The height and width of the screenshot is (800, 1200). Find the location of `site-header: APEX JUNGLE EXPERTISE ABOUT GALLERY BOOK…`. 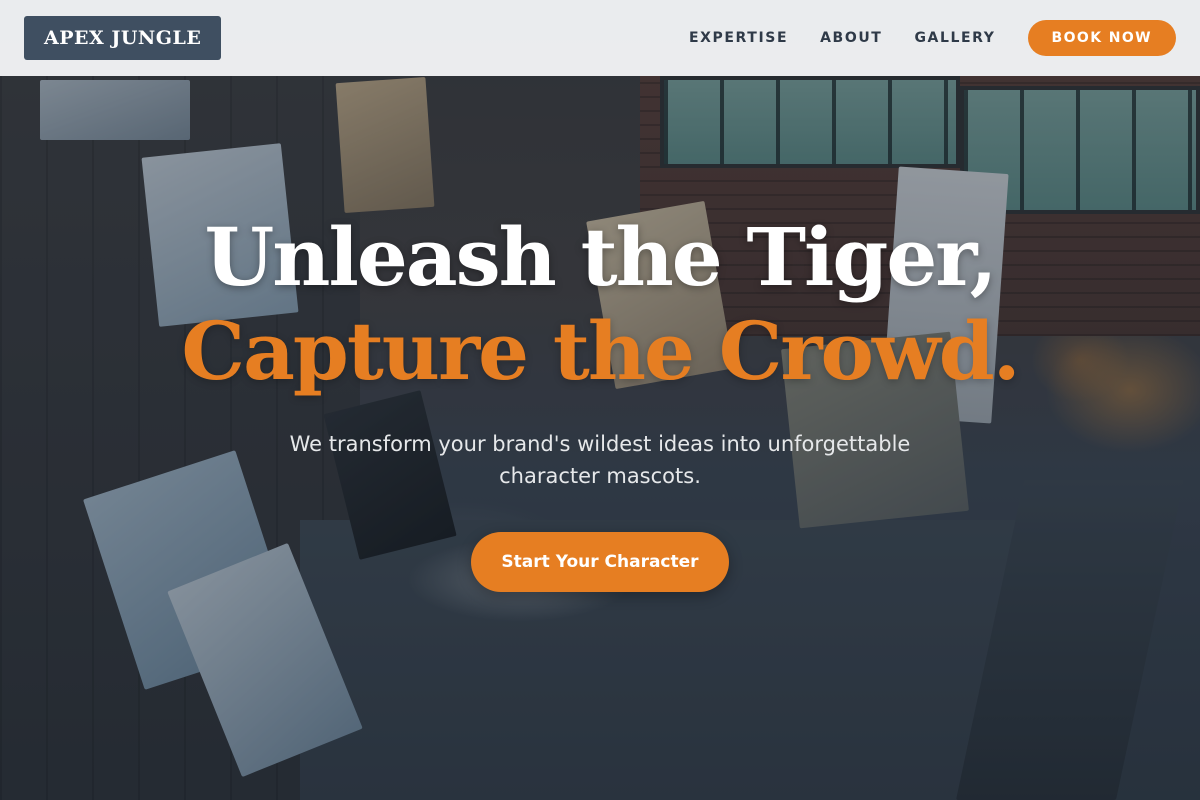

site-header: APEX JUNGLE EXPERTISE ABOUT GALLERY BOOK… is located at coordinates (600, 38).